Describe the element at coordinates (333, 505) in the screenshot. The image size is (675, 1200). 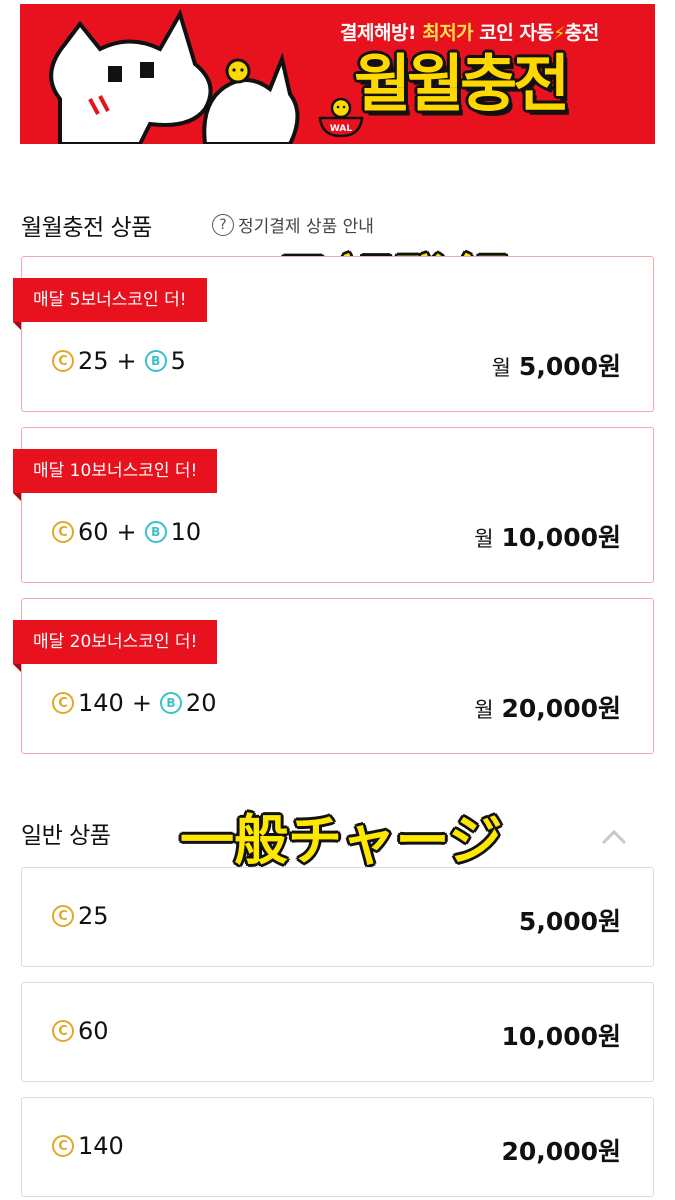
I see `subscription-card: 매달 10보너스코인 더! C 60 + B 10 월 10,000원` at that location.